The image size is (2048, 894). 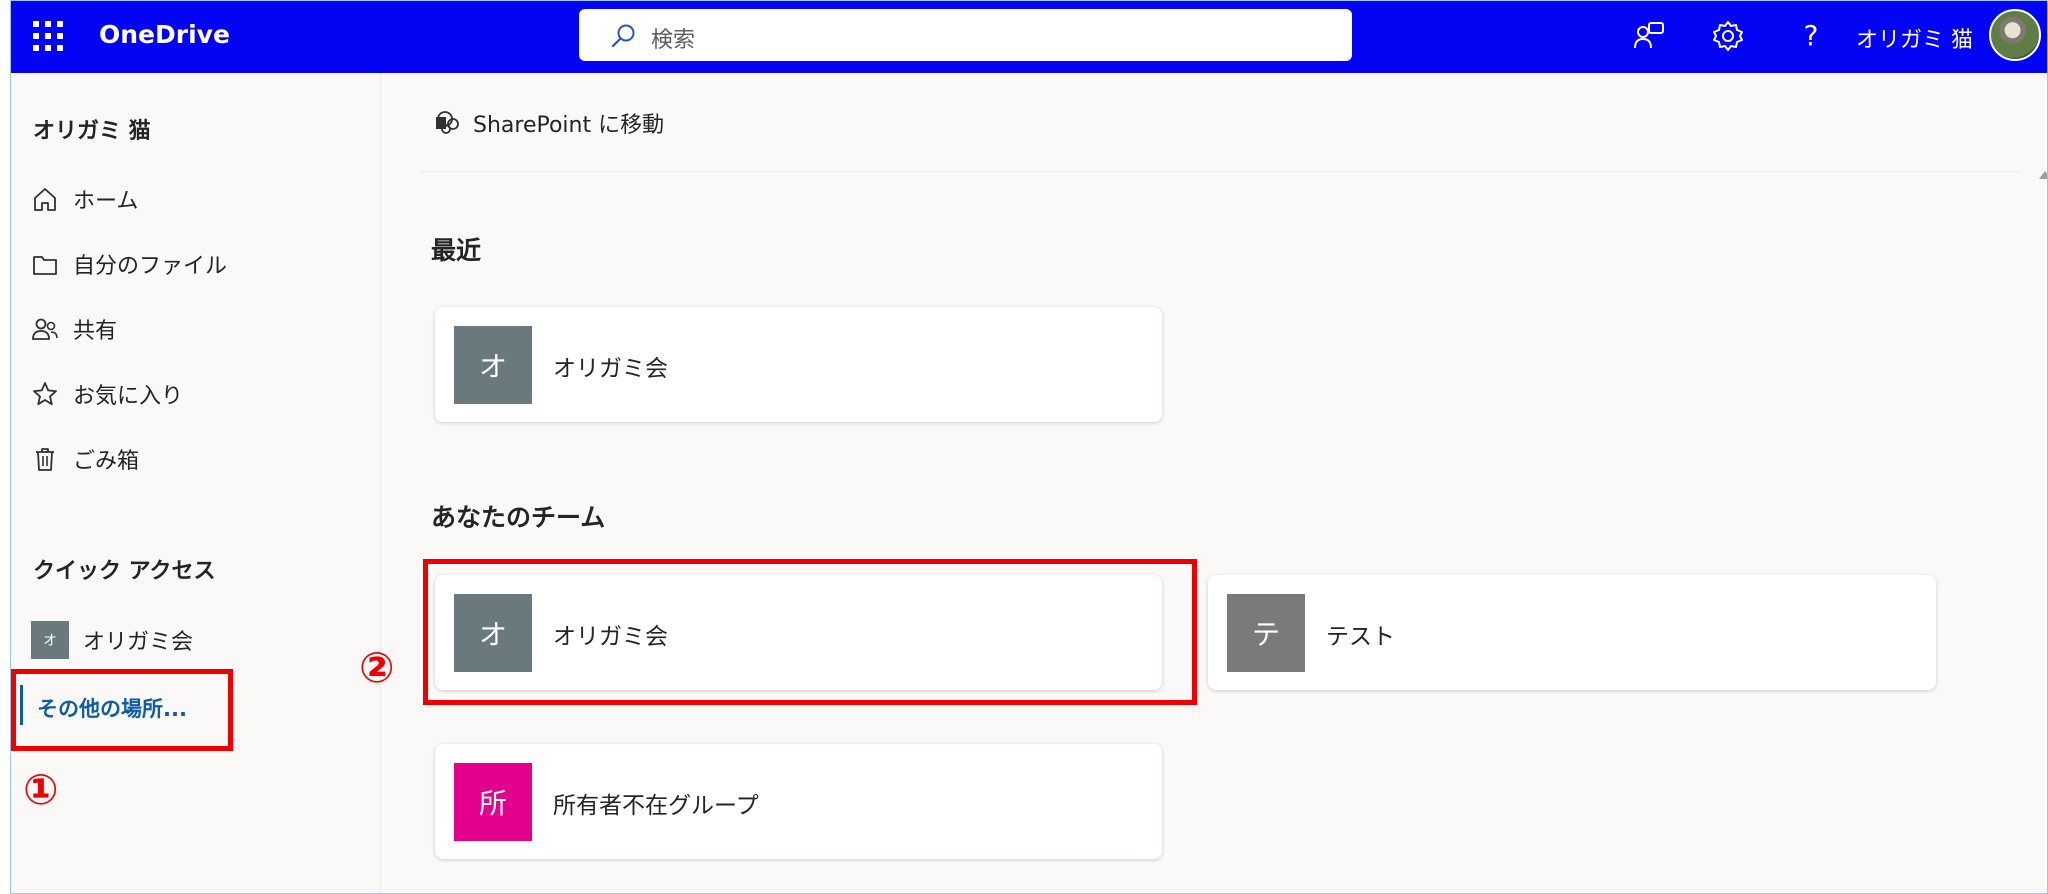 I want to click on recent-site-tile: オ オリガミ会, so click(x=798, y=364).